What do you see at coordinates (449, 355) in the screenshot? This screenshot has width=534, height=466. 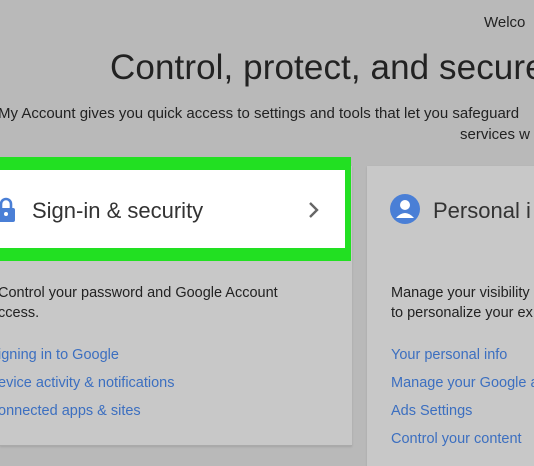 I see `link-your-personal-info: Your personal info` at bounding box center [449, 355].